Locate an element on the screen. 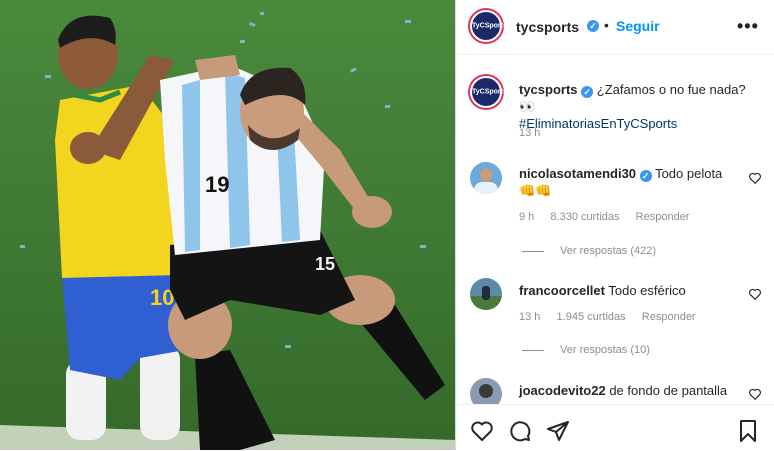  view-replies-button: Ver respostas (10) is located at coordinates (605, 350).